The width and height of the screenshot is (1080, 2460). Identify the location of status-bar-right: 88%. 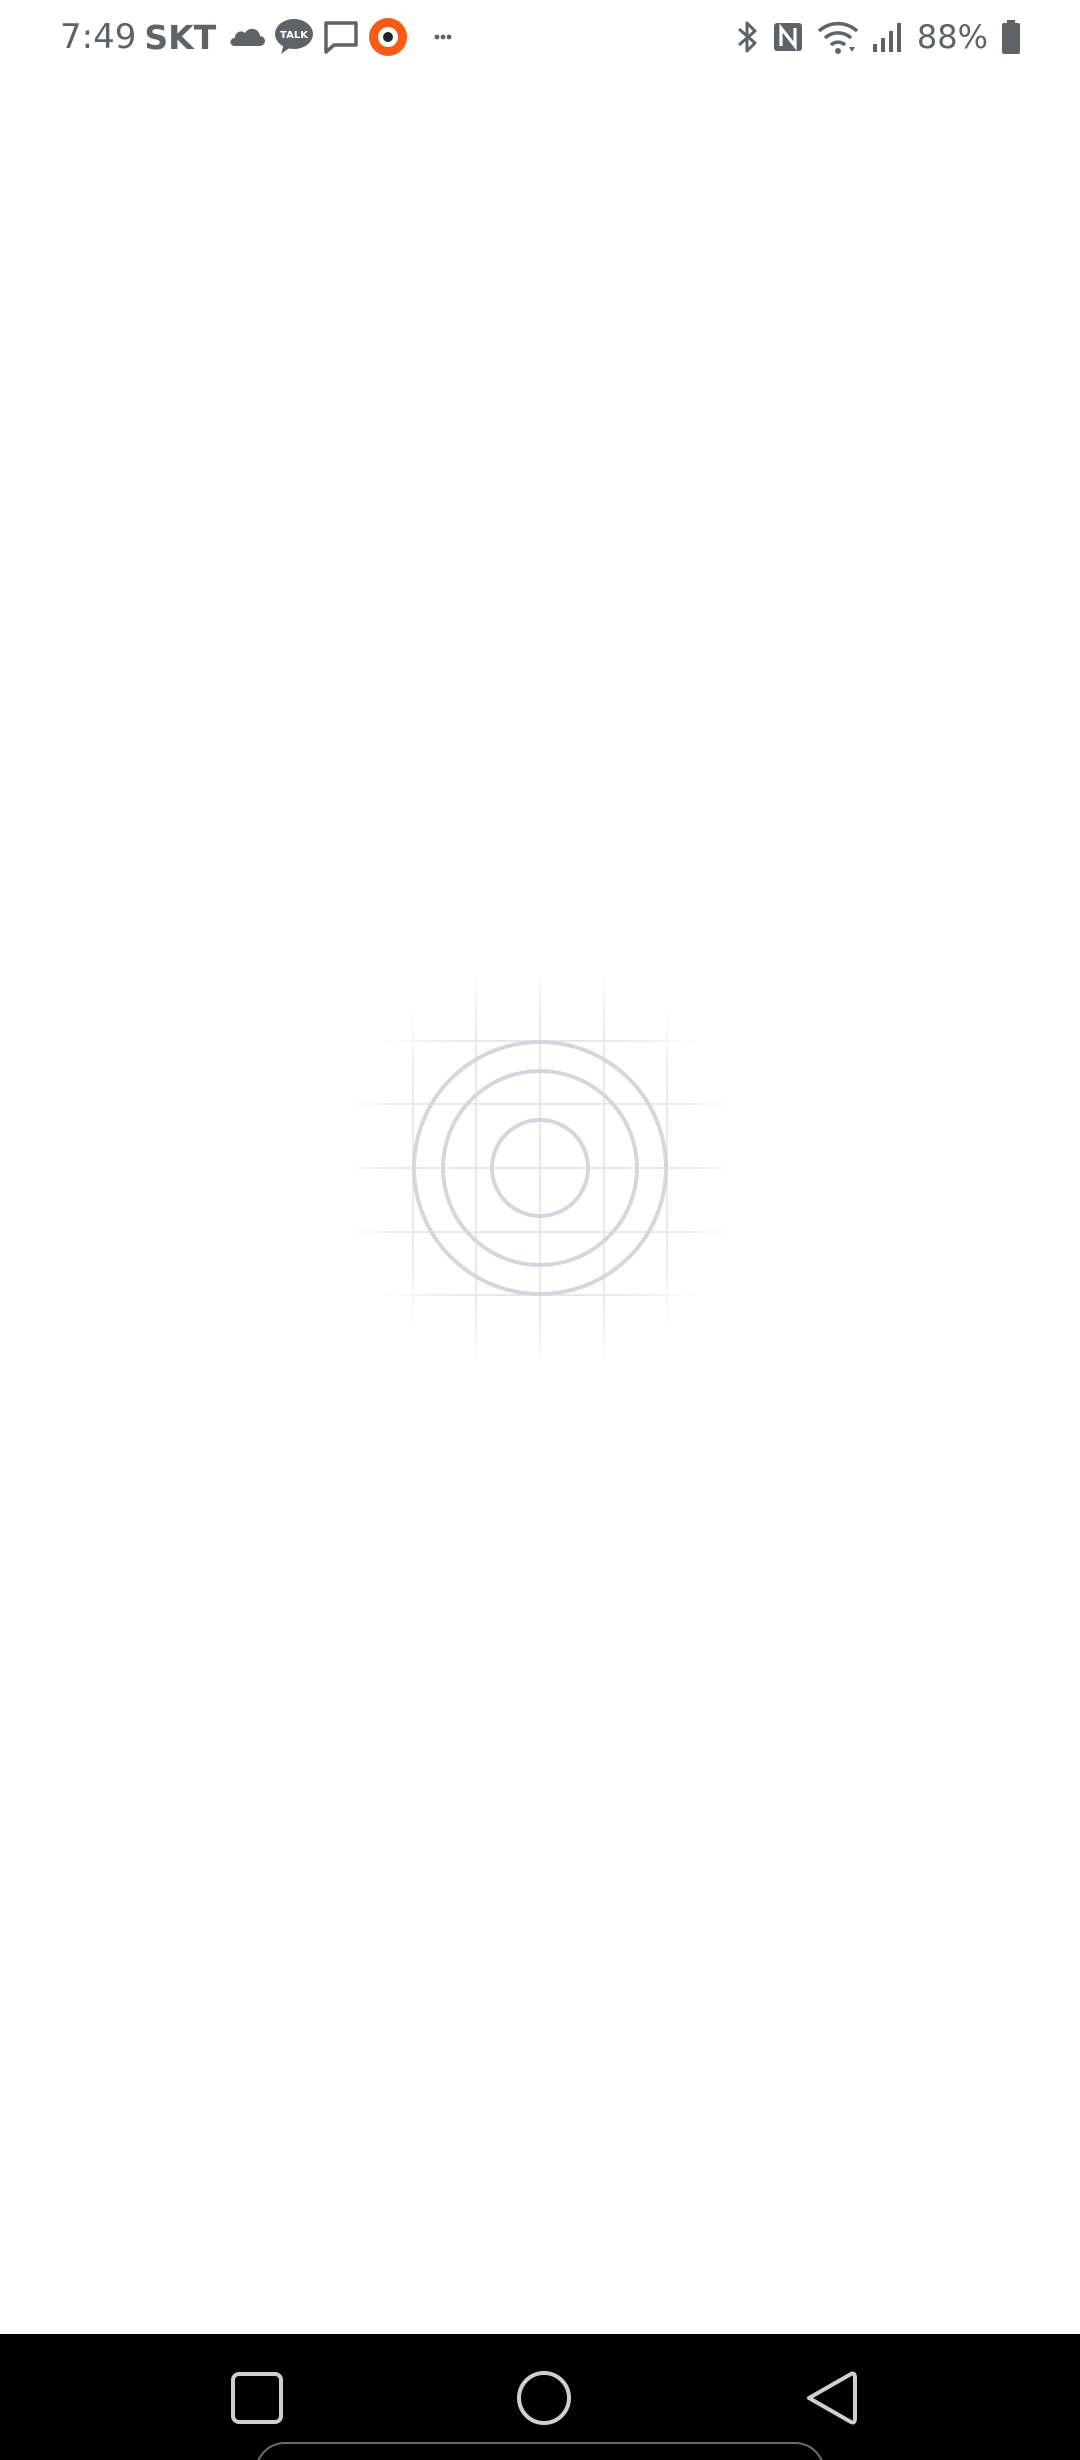
(878, 37).